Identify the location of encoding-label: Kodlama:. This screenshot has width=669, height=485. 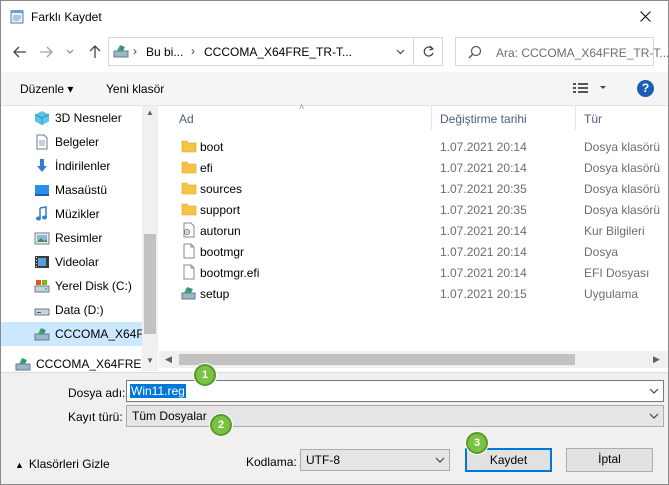
(271, 462).